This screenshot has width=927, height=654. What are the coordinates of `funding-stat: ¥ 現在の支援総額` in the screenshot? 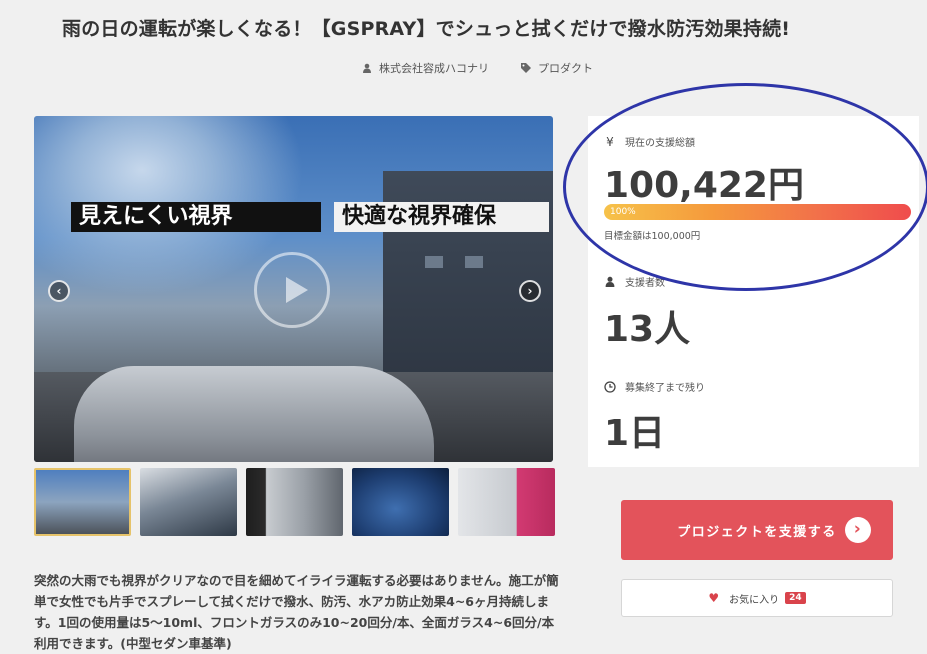 It's located at (649, 142).